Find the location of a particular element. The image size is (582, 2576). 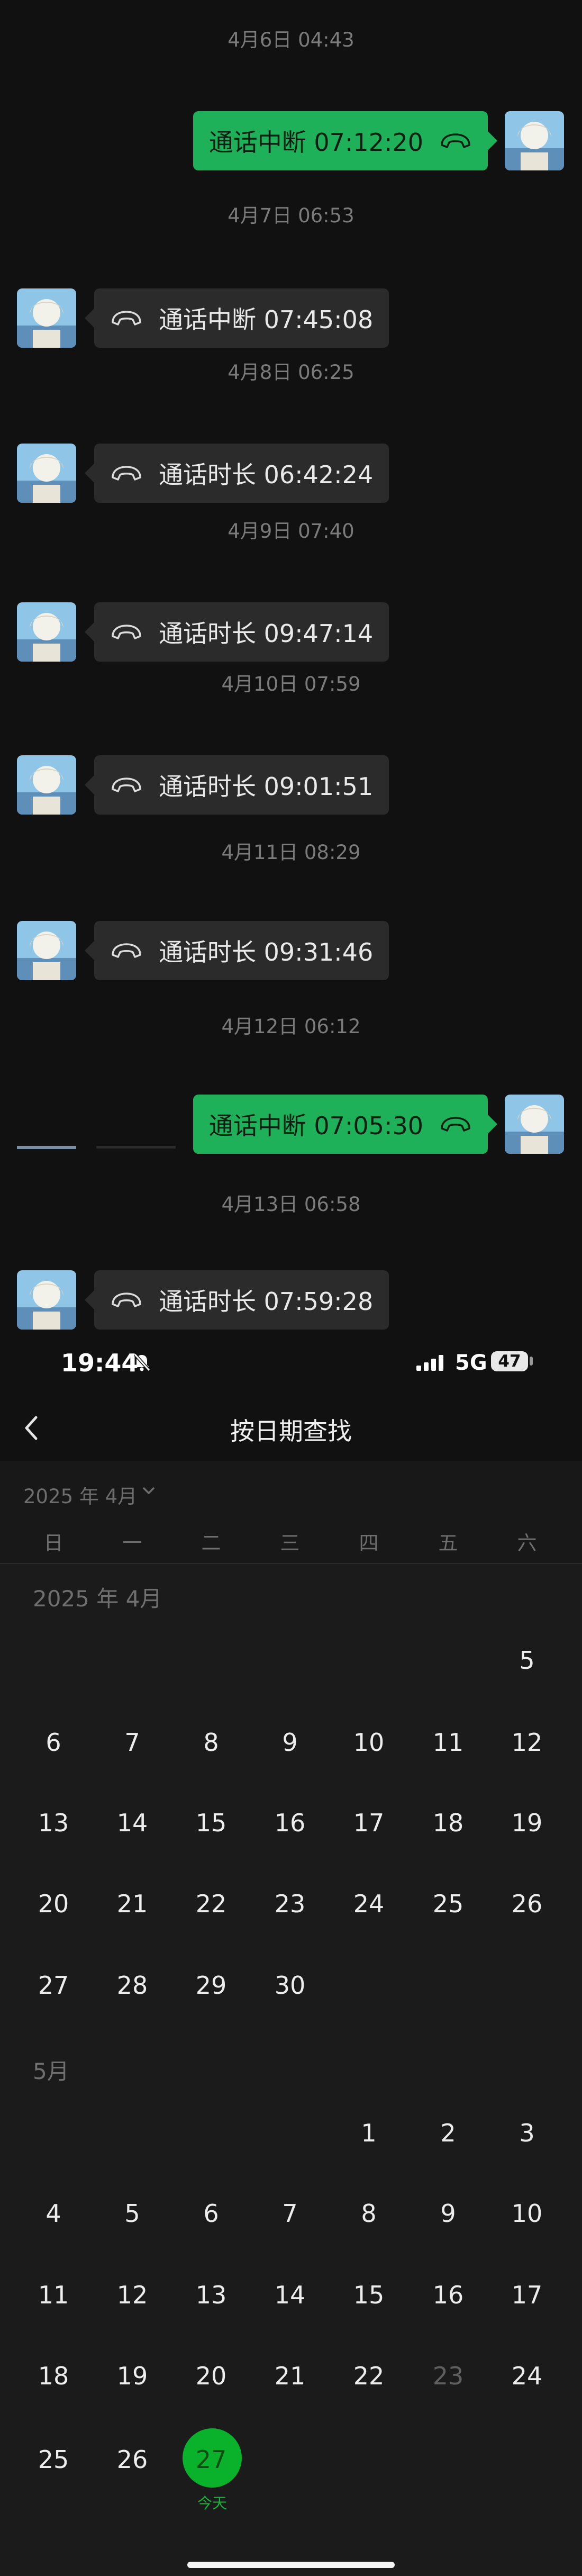

month-label-april: 2025 年 4月 is located at coordinates (97, 1599).